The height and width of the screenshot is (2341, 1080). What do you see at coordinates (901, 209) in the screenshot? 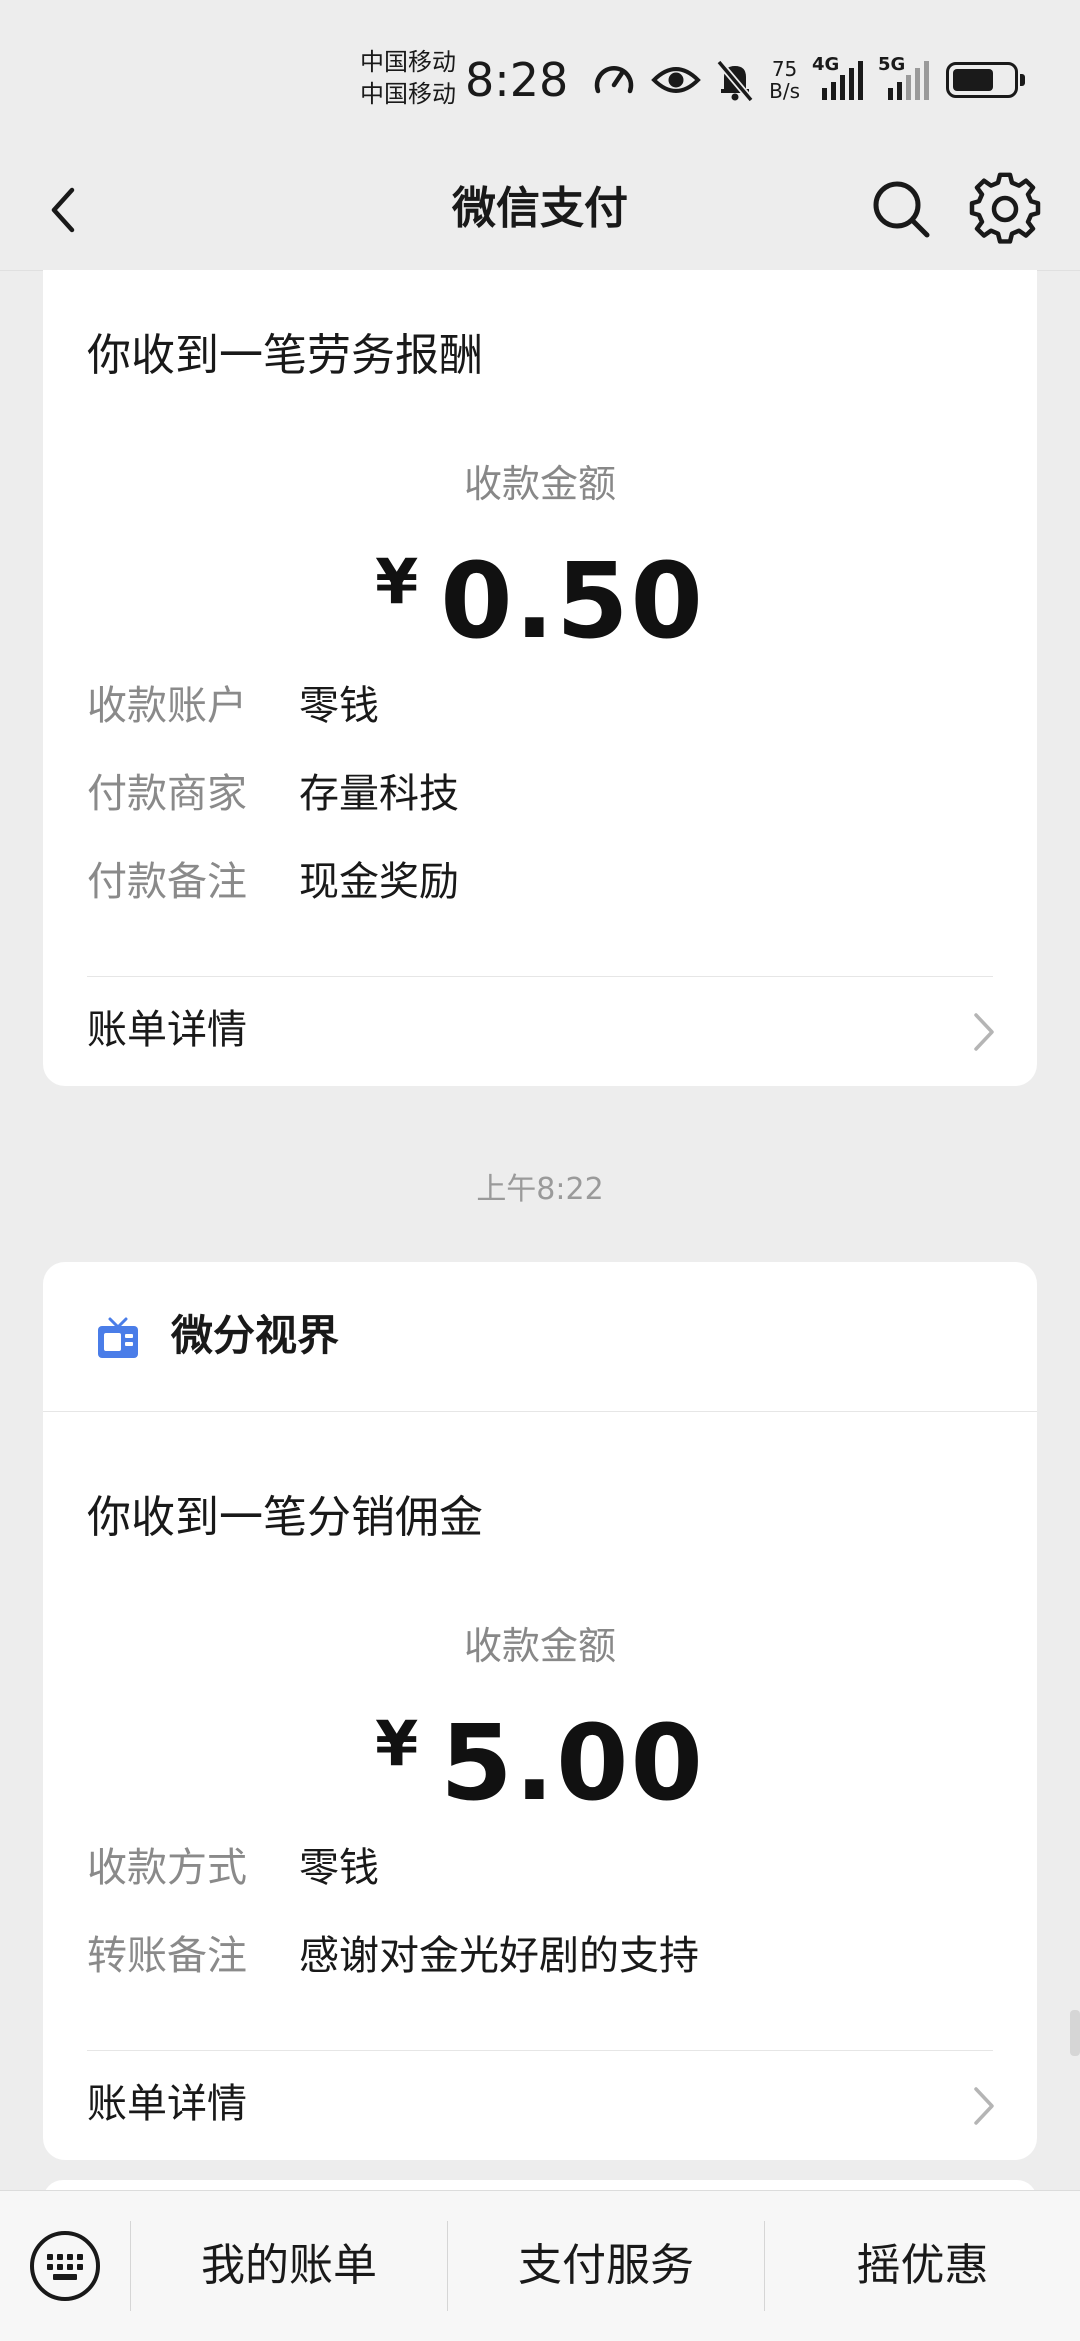
I see `search-icon` at bounding box center [901, 209].